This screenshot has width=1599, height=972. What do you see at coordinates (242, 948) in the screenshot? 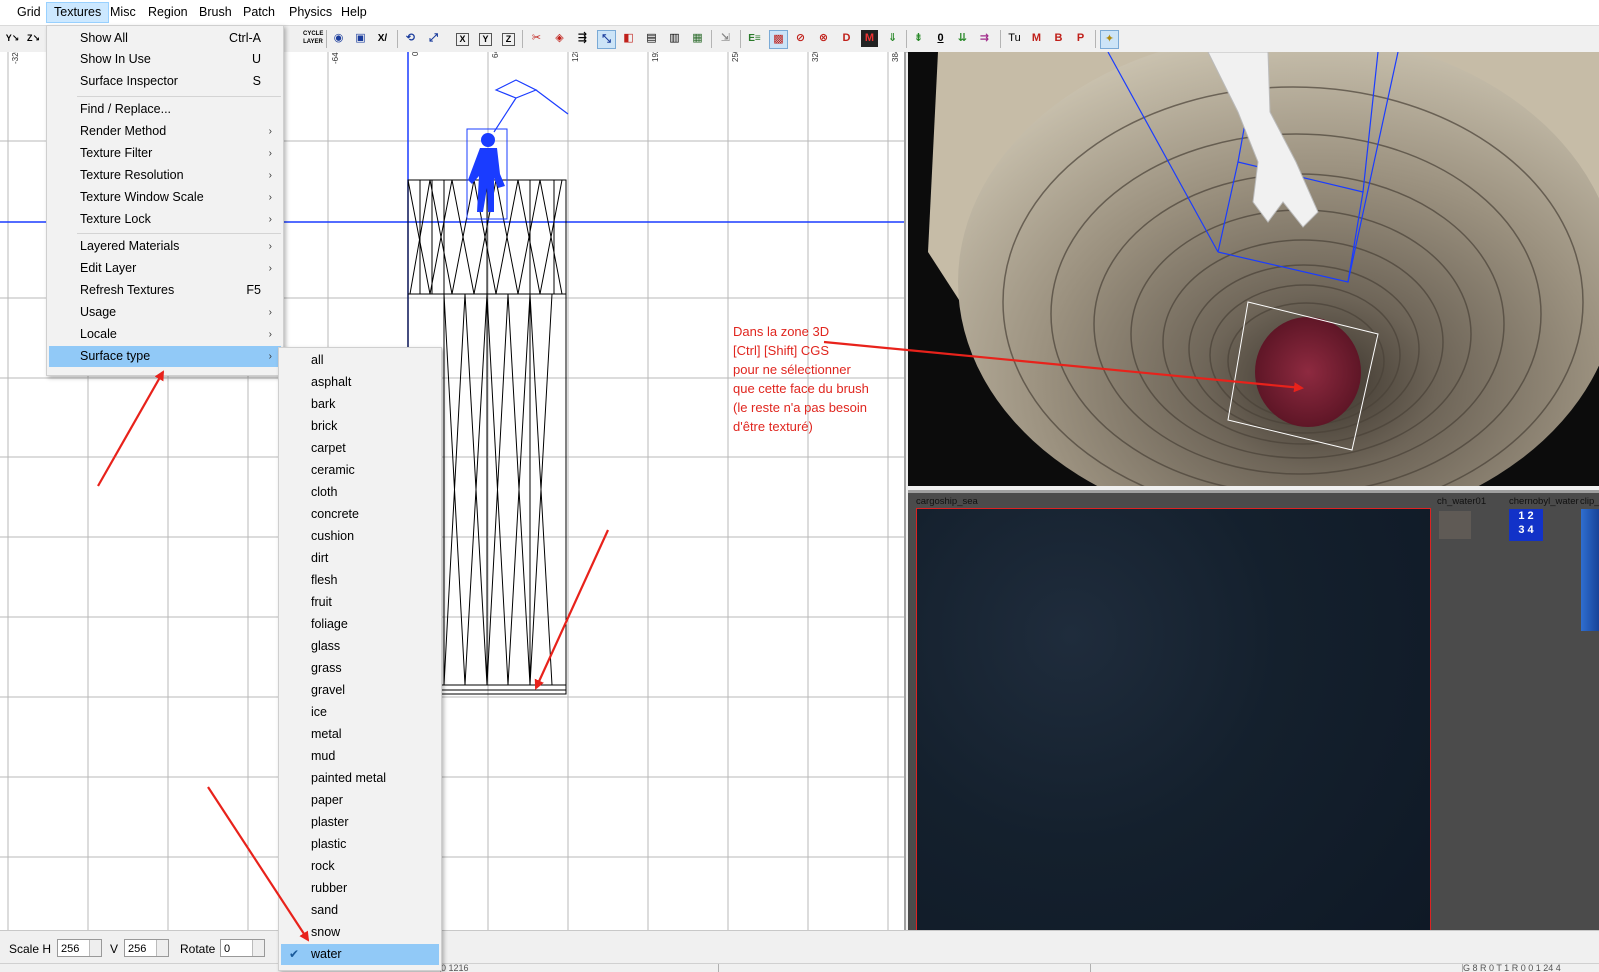
I see `rotate-stepper: 0` at bounding box center [242, 948].